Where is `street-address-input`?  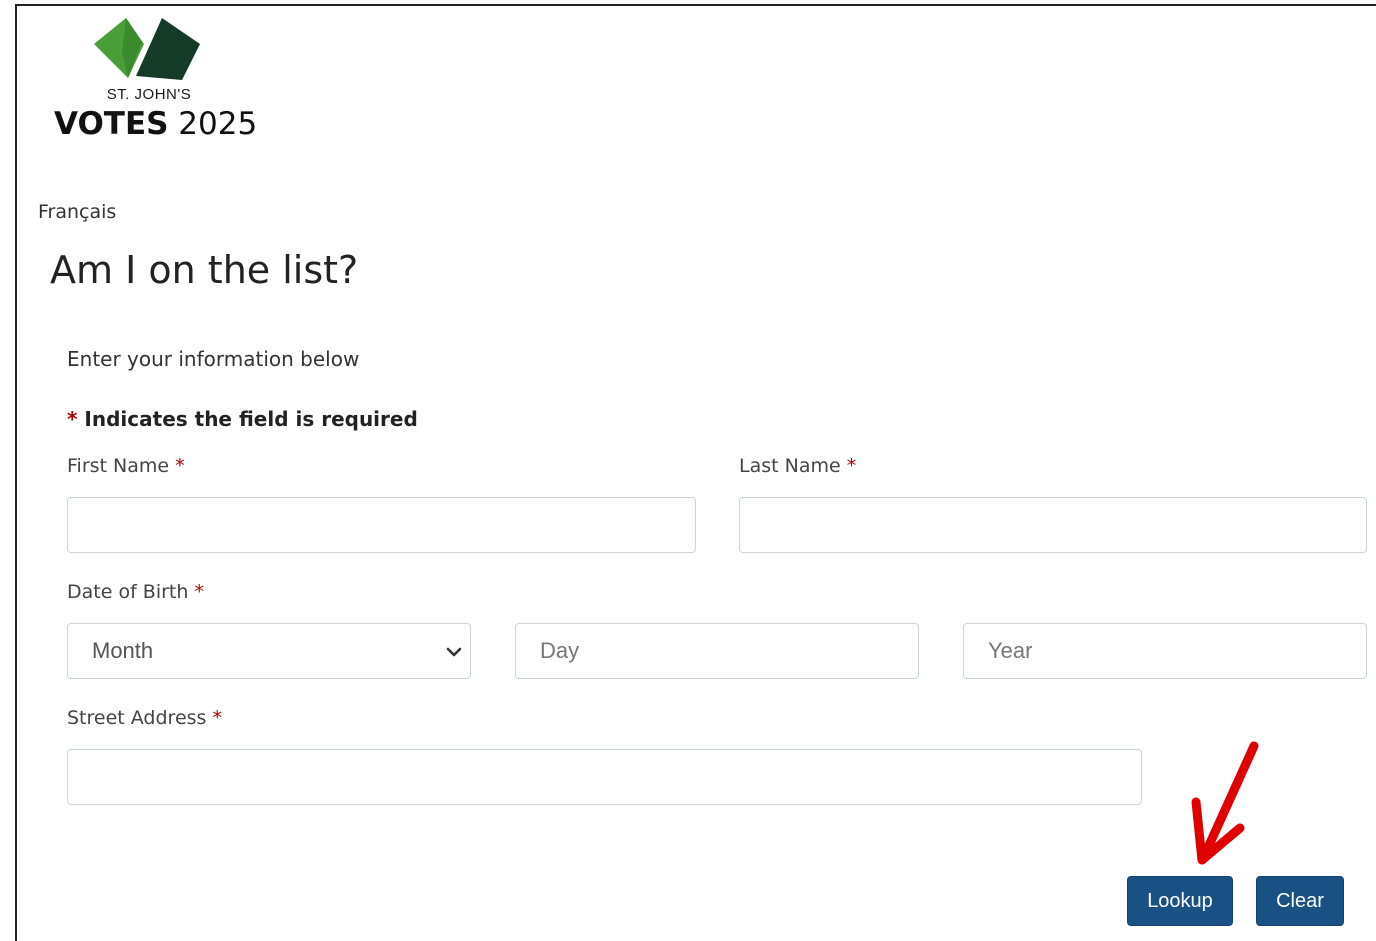 street-address-input is located at coordinates (604, 777).